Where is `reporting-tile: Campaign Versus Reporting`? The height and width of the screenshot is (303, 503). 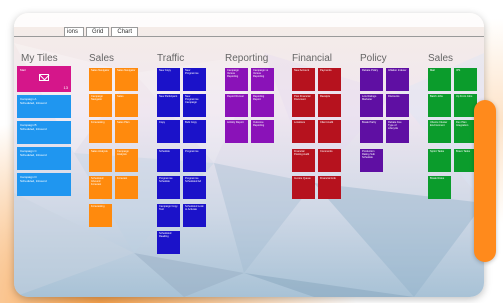 reporting-tile: Campaign Versus Reporting is located at coordinates (236, 79).